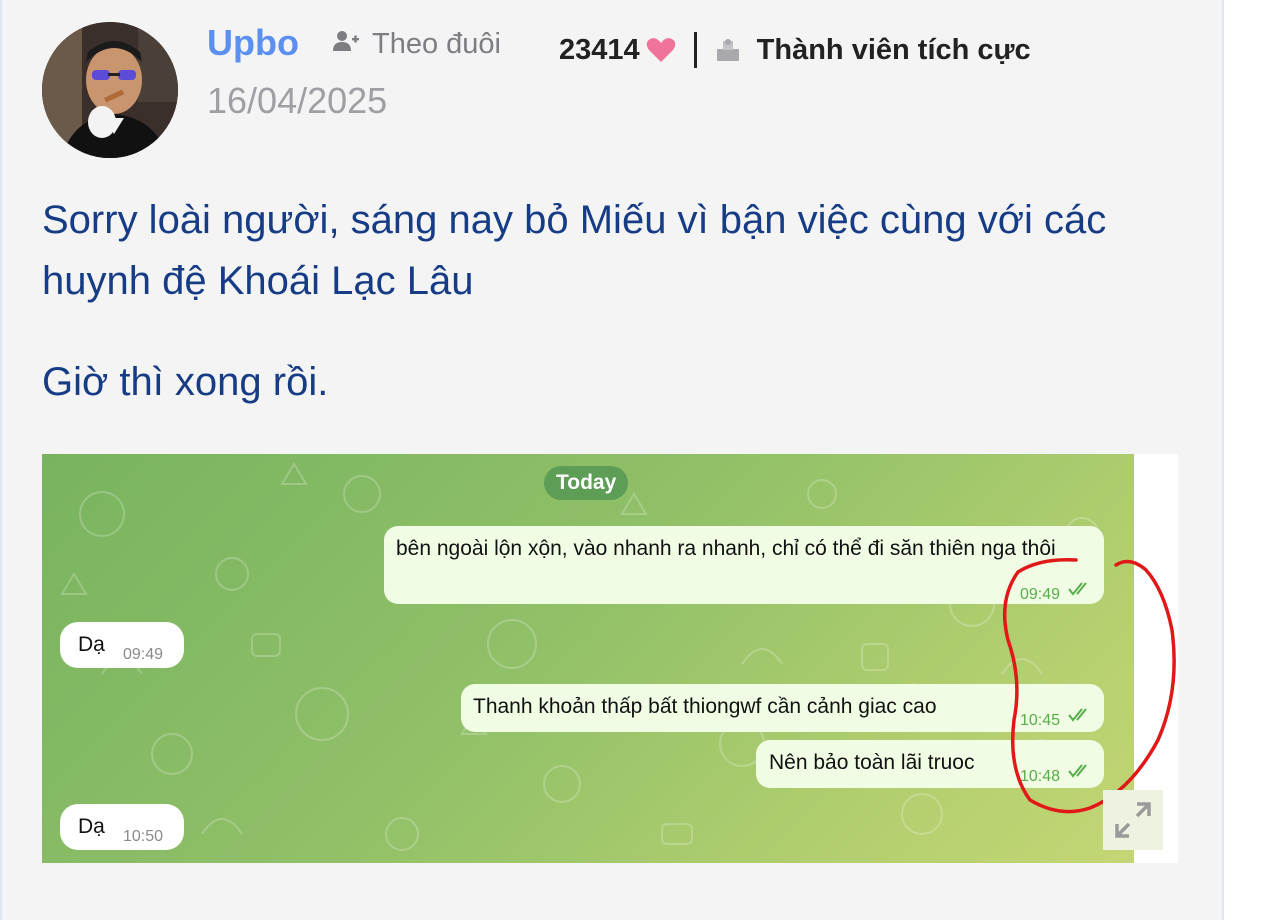 This screenshot has width=1284, height=920. I want to click on left-border, so click(1, 460).